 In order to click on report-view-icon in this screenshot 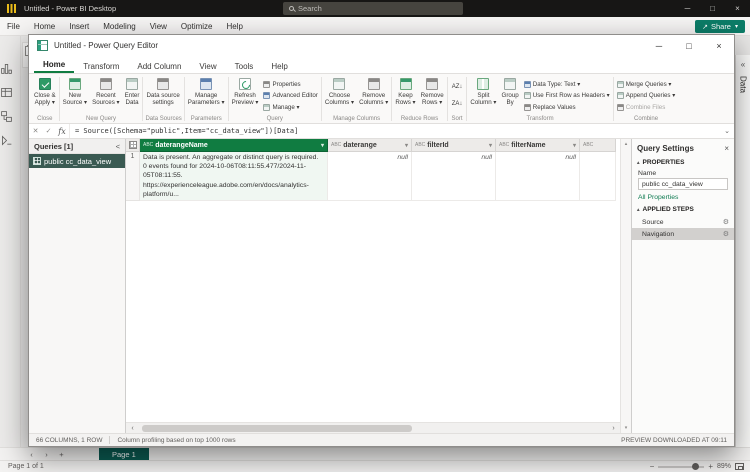, I will do `click(10, 68)`.